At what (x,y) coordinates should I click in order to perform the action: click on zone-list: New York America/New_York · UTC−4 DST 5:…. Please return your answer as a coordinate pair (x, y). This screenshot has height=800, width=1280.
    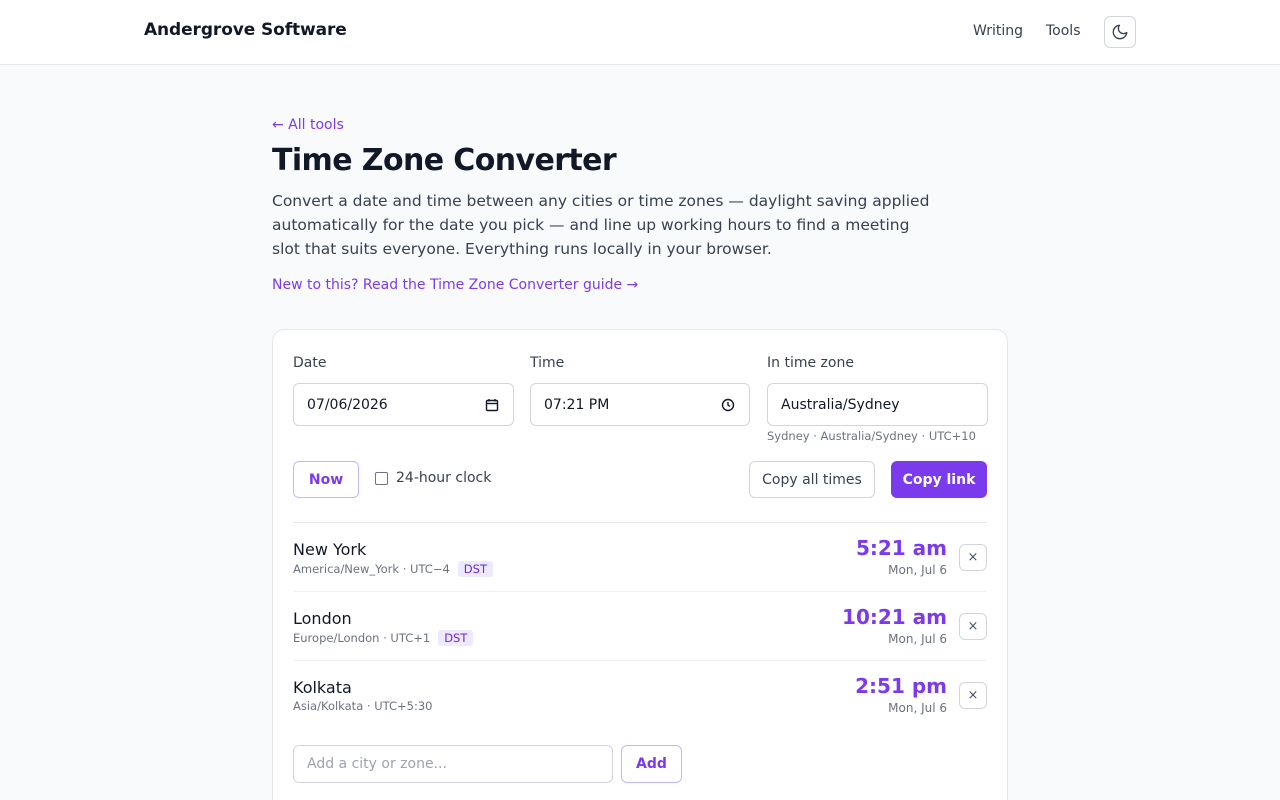
    Looking at the image, I should click on (640, 626).